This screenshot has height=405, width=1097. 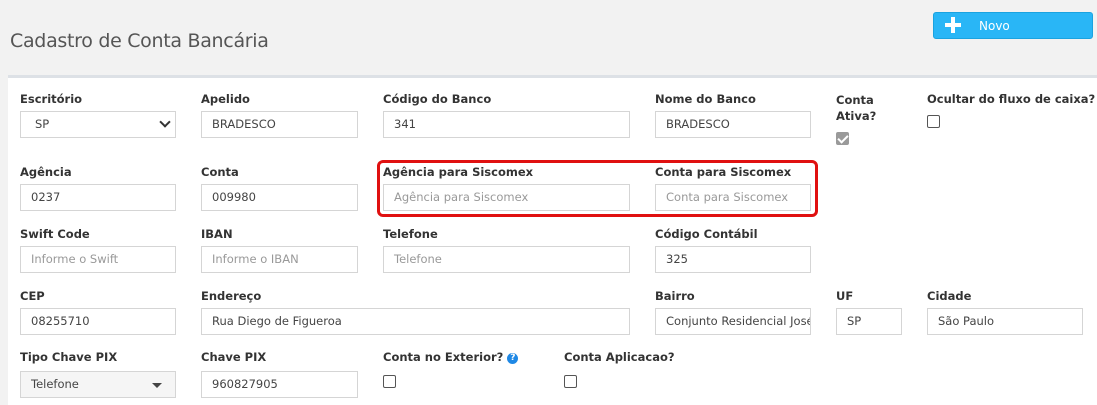 I want to click on tipo-chave-pix-label: Tipo Chave PIX, so click(x=69, y=357).